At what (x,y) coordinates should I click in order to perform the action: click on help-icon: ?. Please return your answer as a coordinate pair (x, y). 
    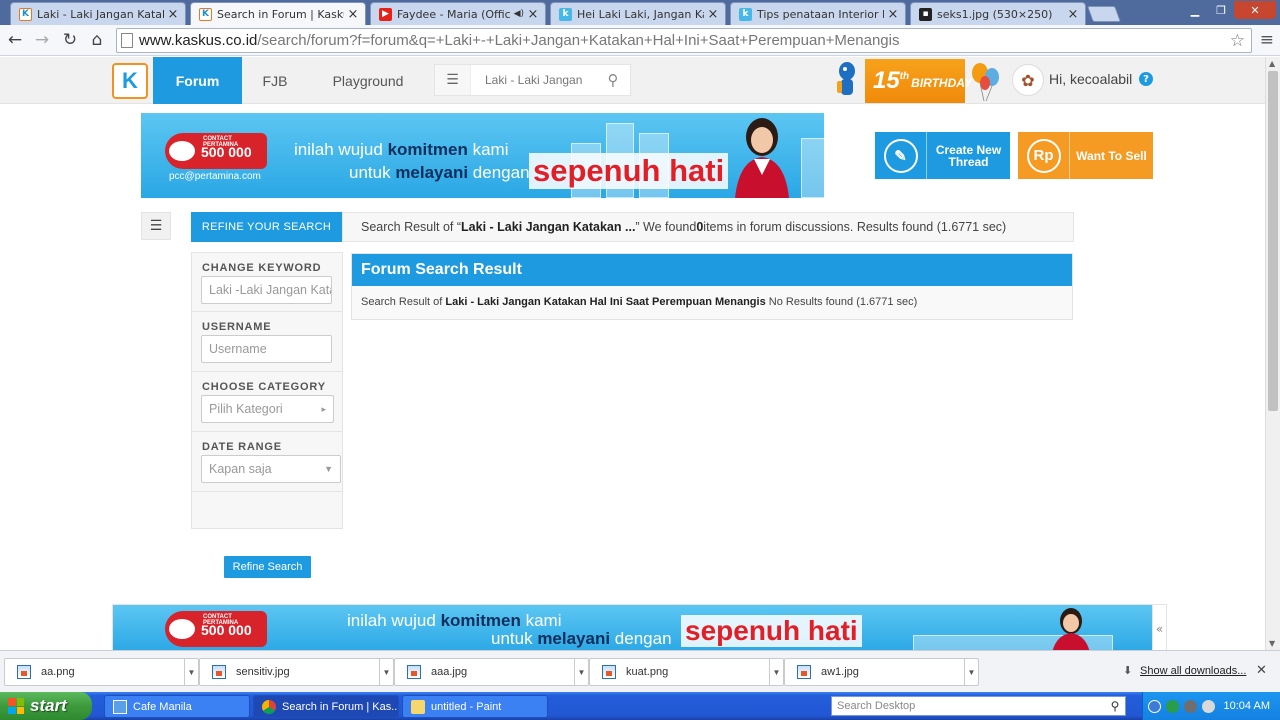
    Looking at the image, I should click on (1146, 79).